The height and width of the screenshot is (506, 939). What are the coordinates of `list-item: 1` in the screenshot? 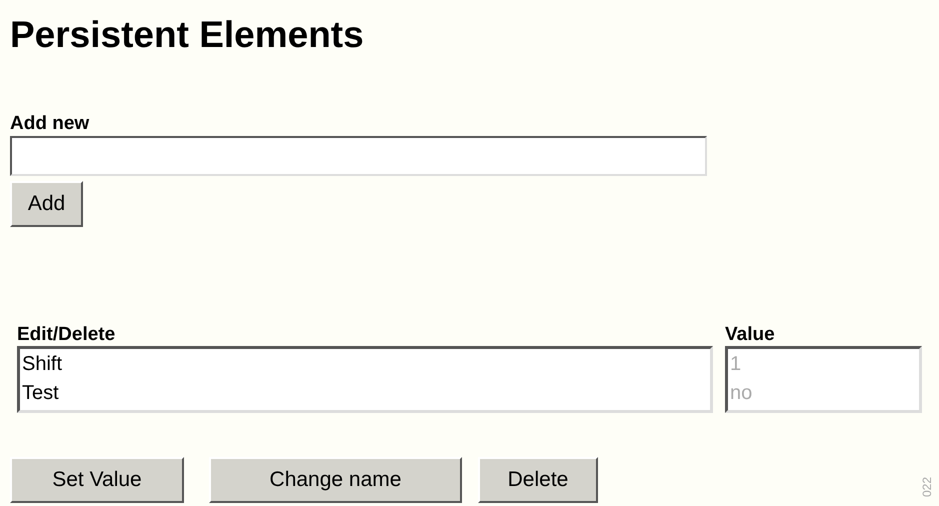 It's located at (736, 364).